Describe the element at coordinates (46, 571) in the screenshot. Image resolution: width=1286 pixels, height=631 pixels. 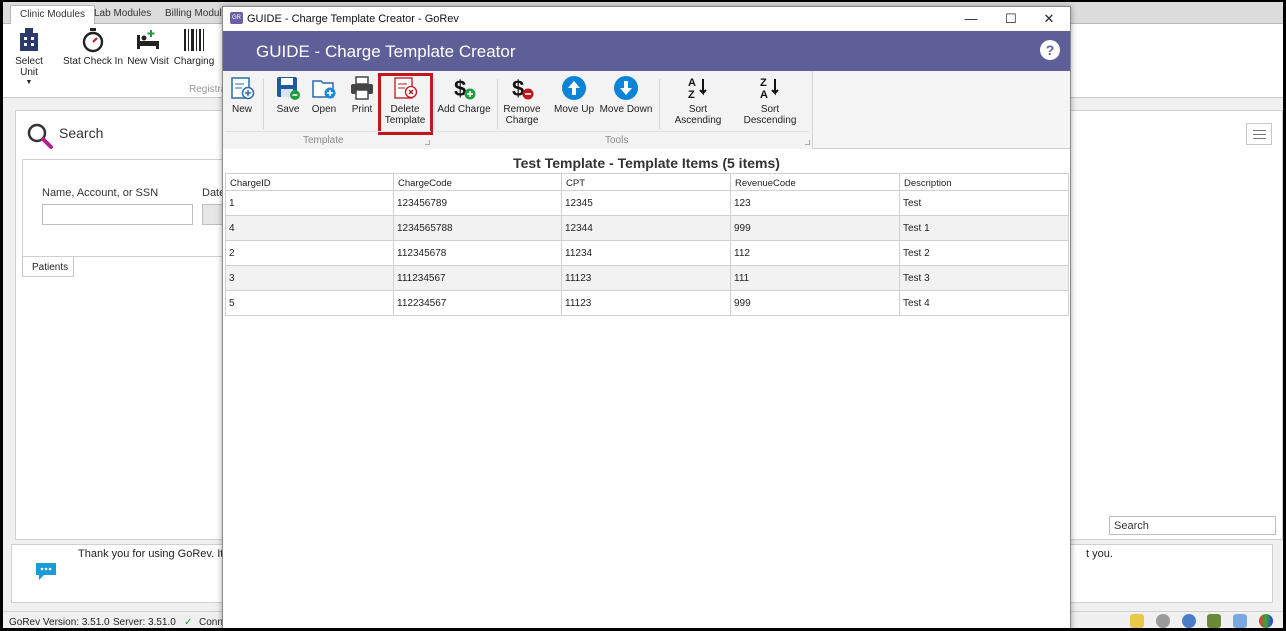
I see `chat-bubble-icon` at that location.